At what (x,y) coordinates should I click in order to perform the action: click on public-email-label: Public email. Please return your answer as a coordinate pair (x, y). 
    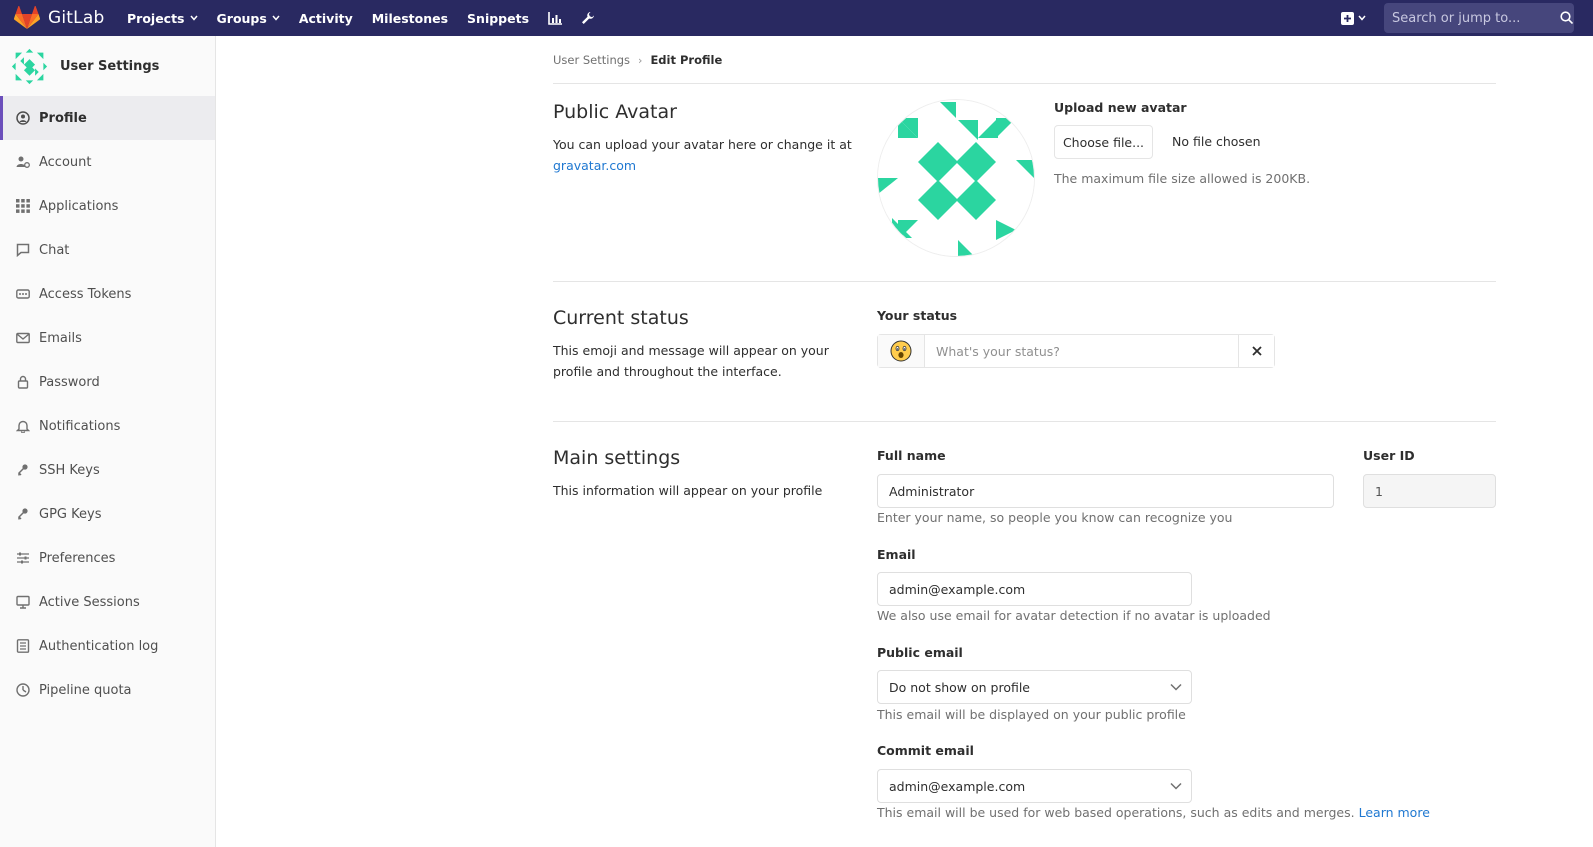
    Looking at the image, I should click on (920, 652).